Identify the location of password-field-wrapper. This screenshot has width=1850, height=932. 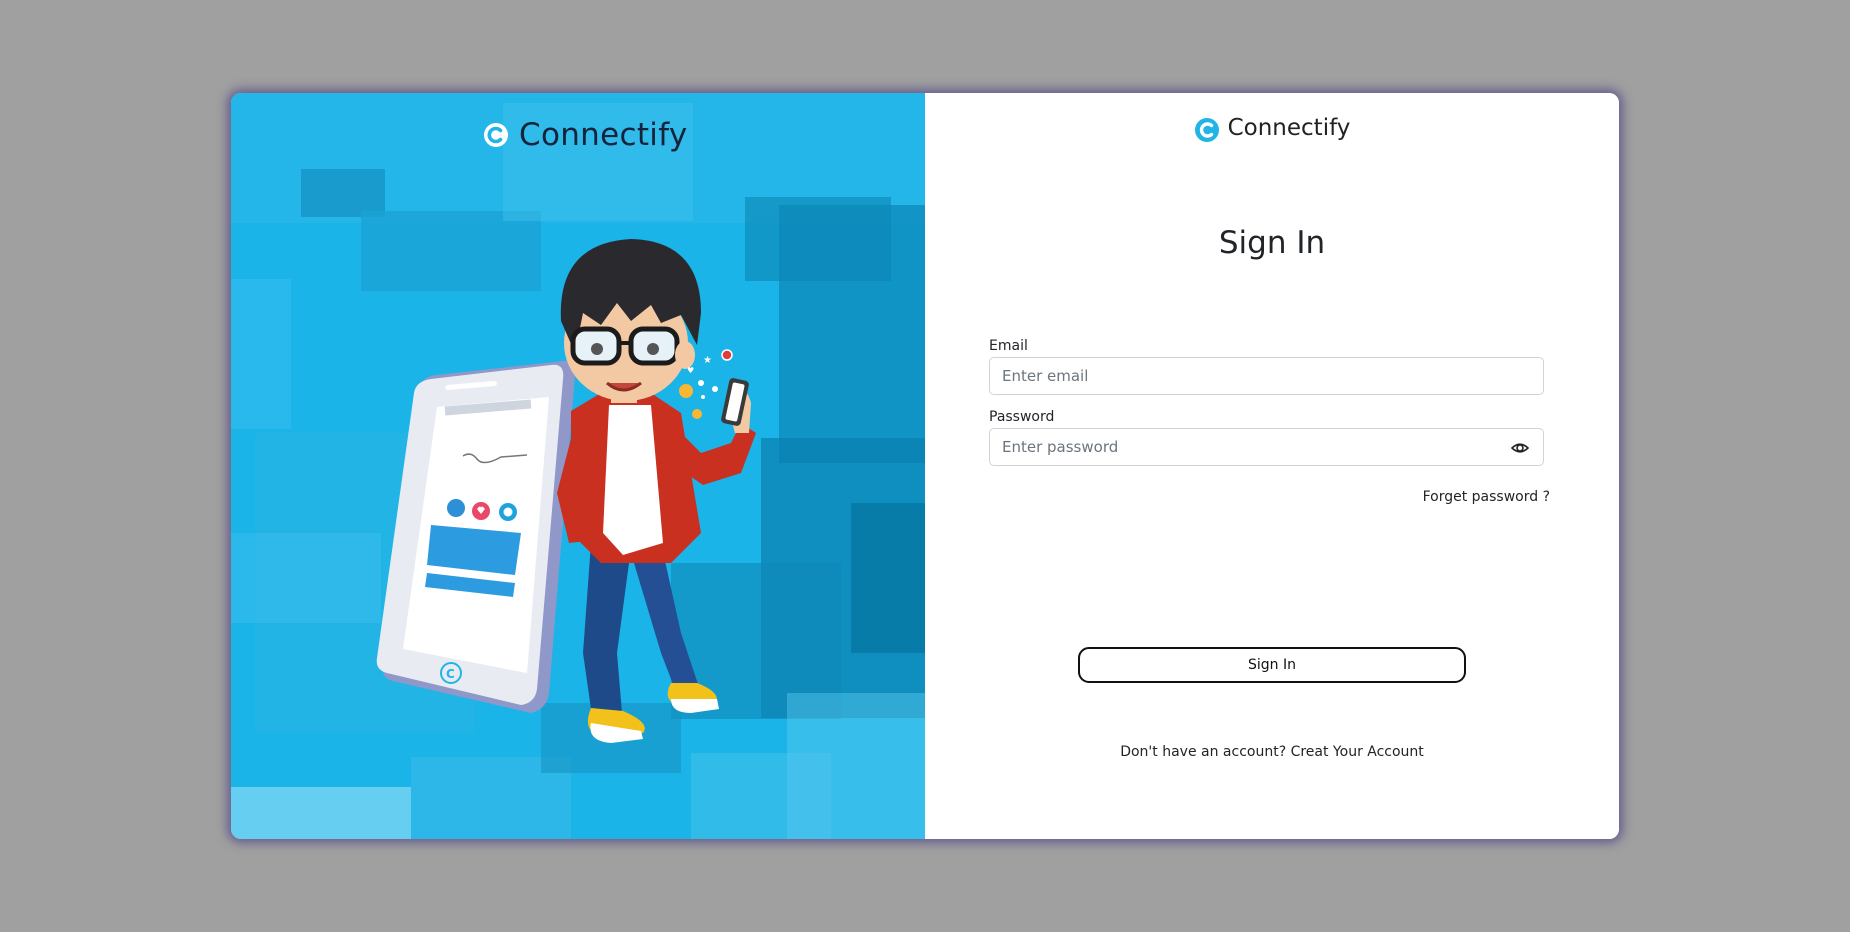
(1266, 447).